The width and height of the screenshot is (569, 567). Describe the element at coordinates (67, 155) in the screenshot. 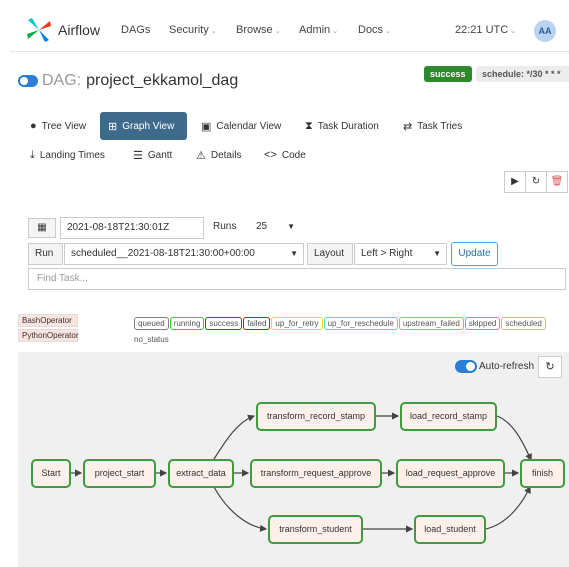

I see `tab-landing-times: ⤓ Landing Times` at that location.